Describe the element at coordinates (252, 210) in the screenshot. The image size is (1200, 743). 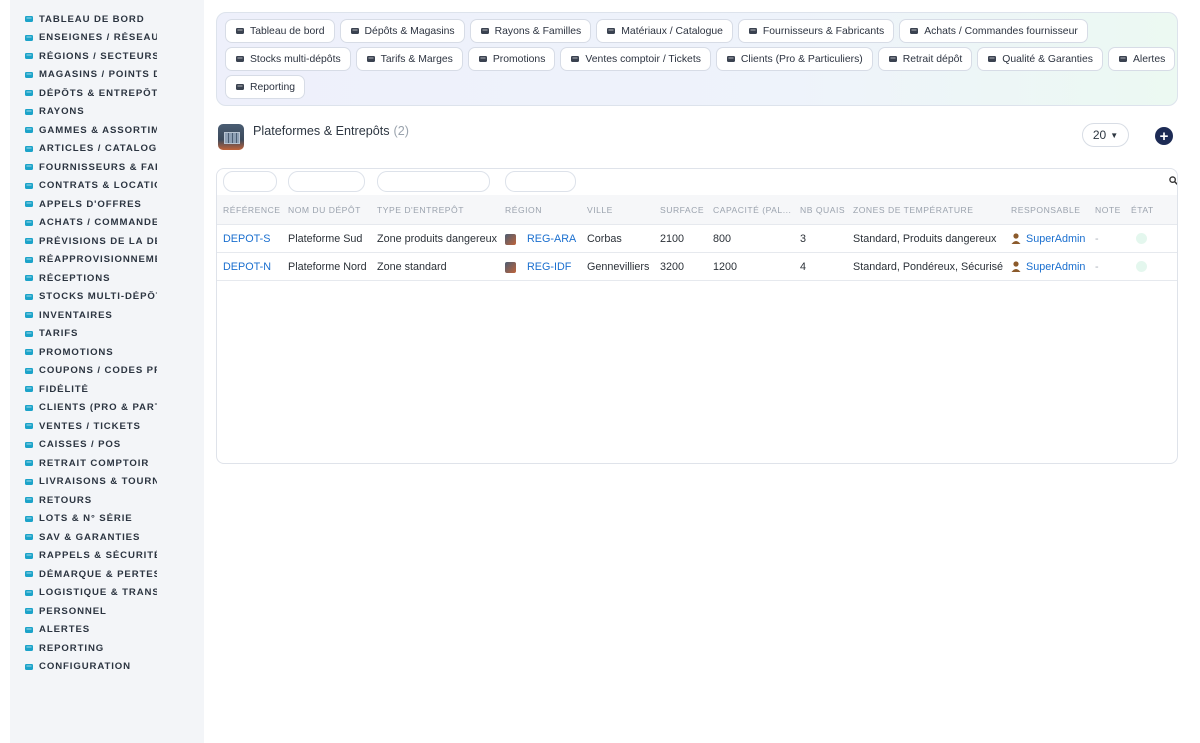
I see `column-header: RÉFÉRENCE` at that location.